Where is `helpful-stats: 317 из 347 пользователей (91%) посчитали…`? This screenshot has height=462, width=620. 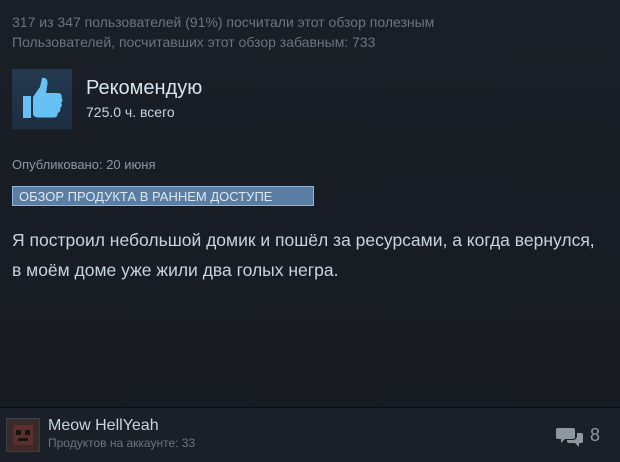 helpful-stats: 317 из 347 пользователей (91%) посчитали… is located at coordinates (223, 32).